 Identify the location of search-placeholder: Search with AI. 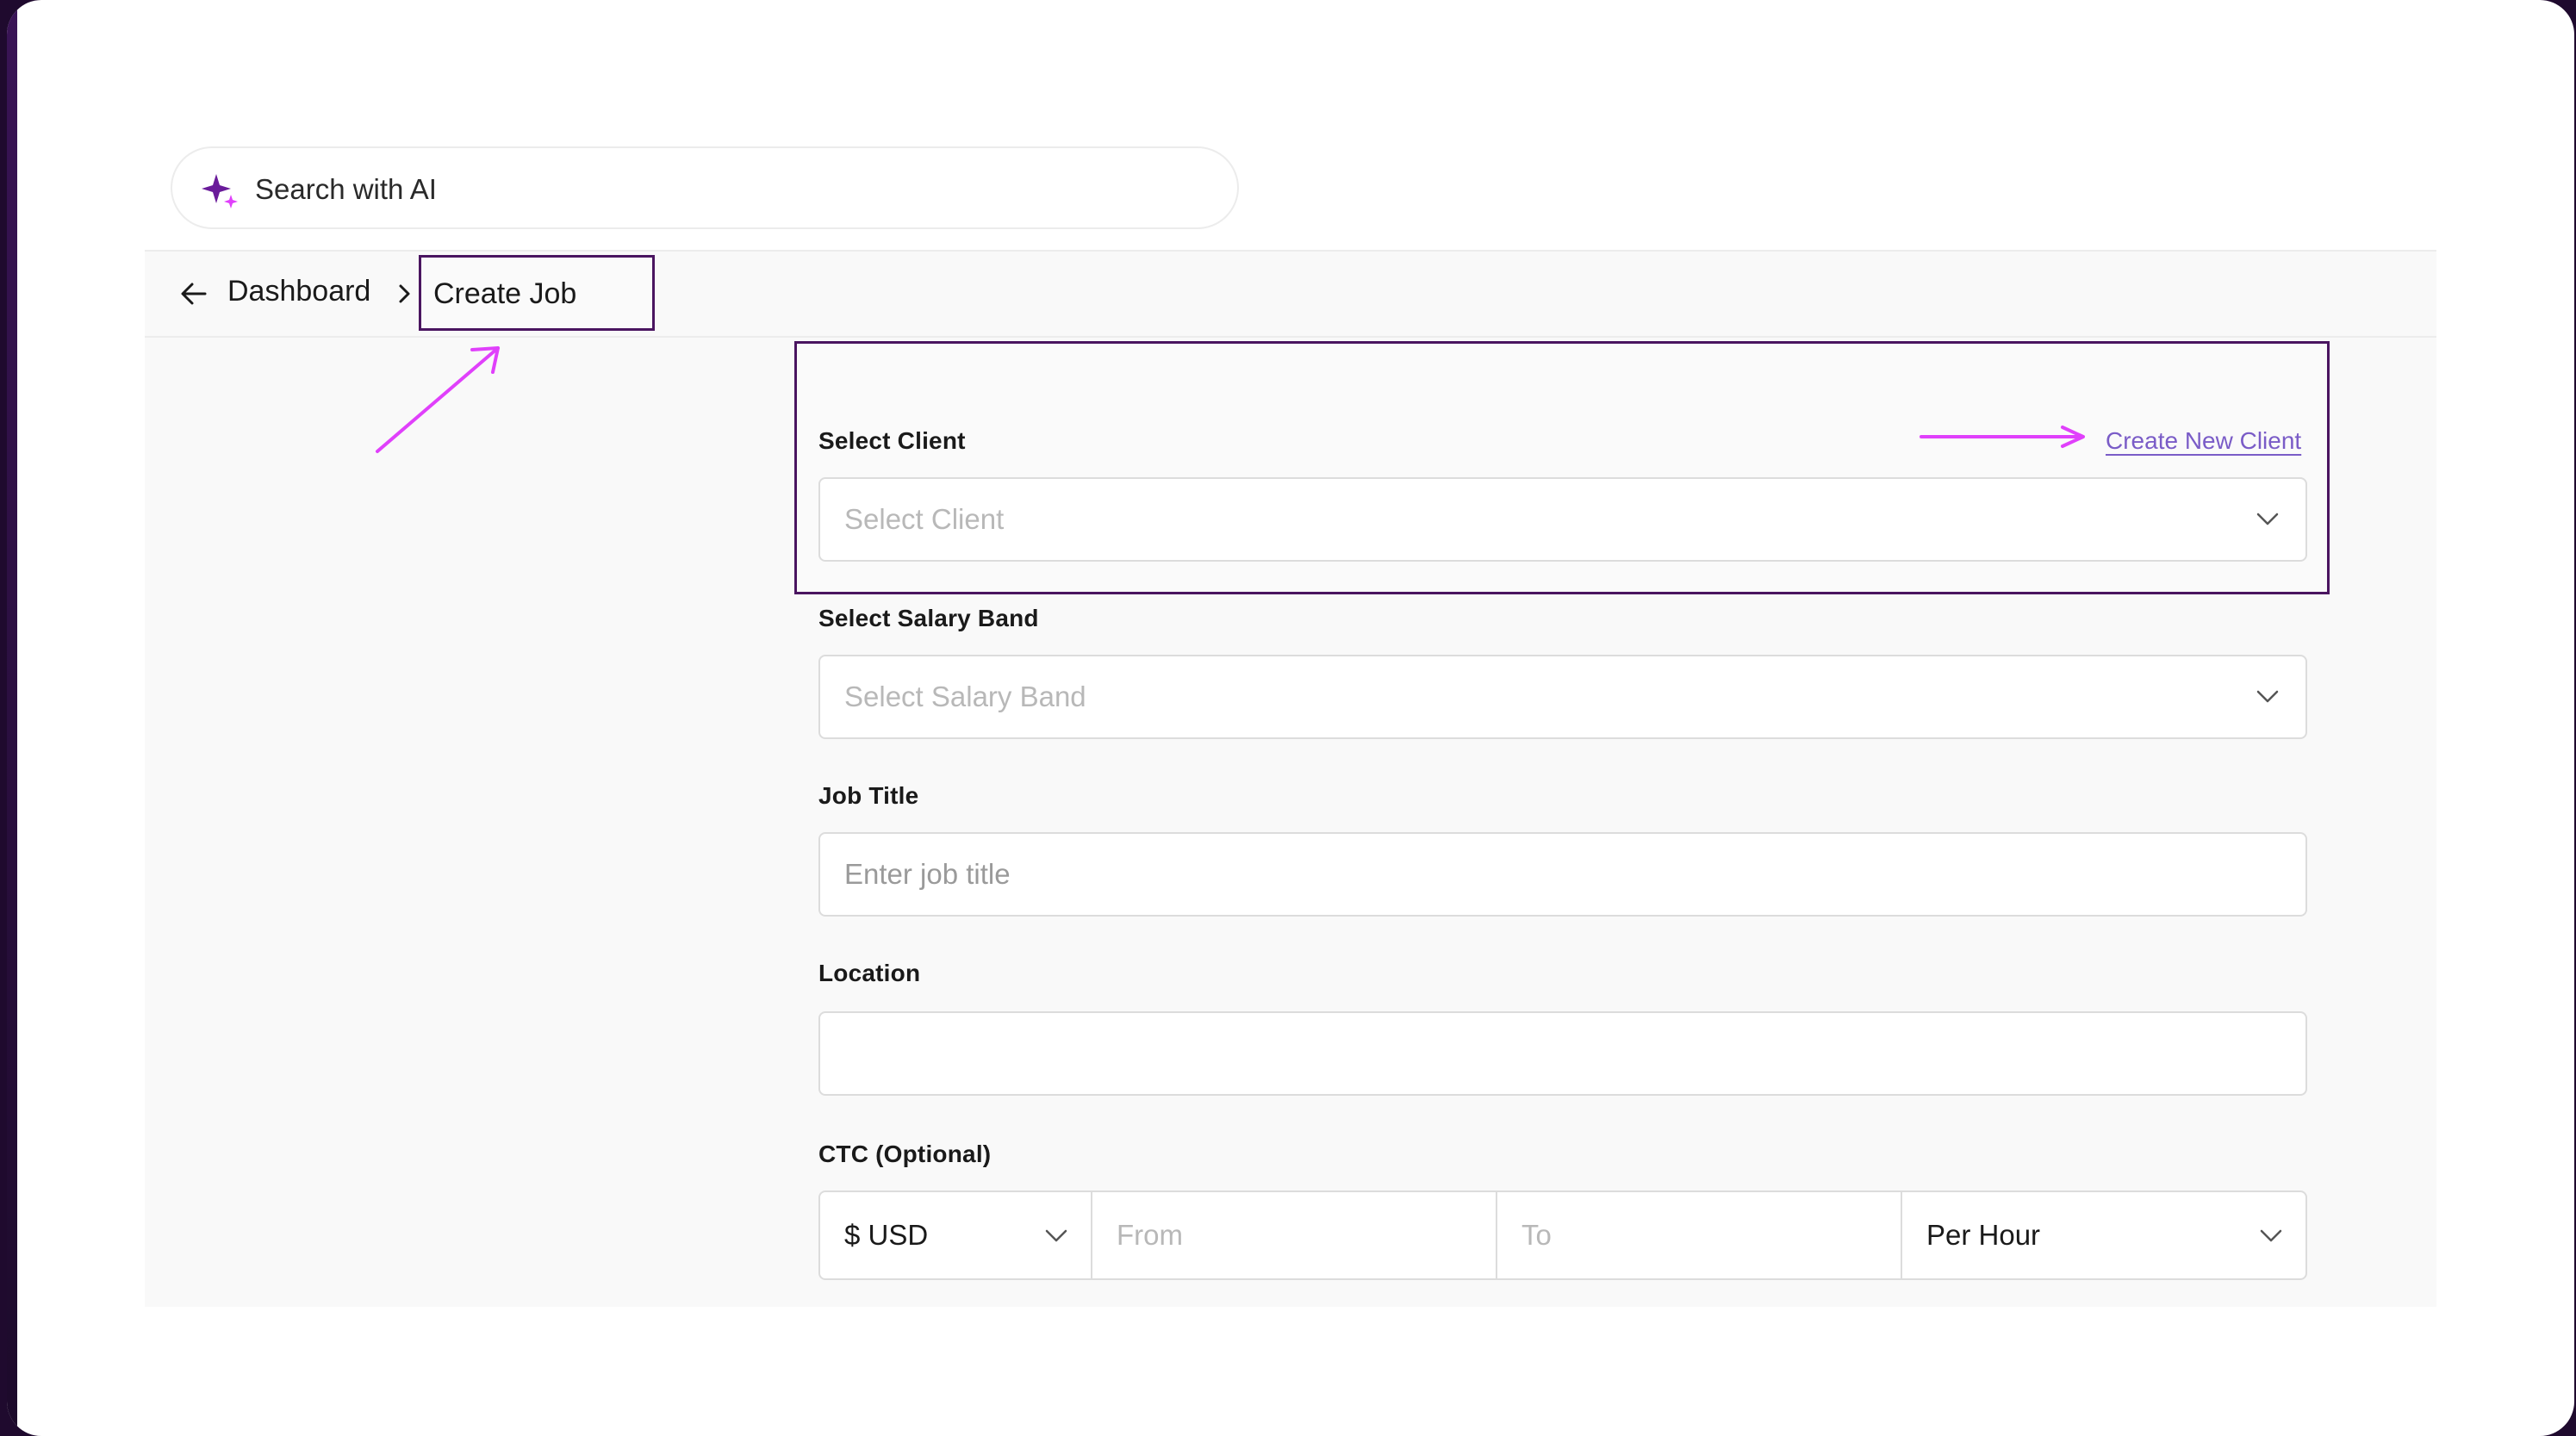
(346, 189).